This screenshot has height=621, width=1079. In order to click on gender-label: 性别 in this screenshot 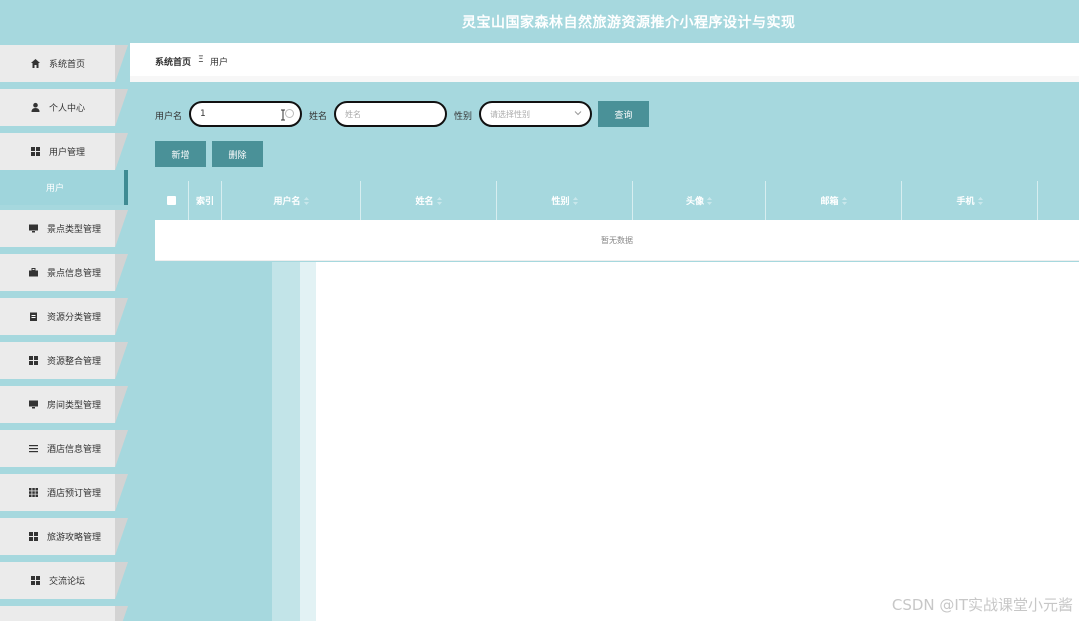, I will do `click(463, 117)`.